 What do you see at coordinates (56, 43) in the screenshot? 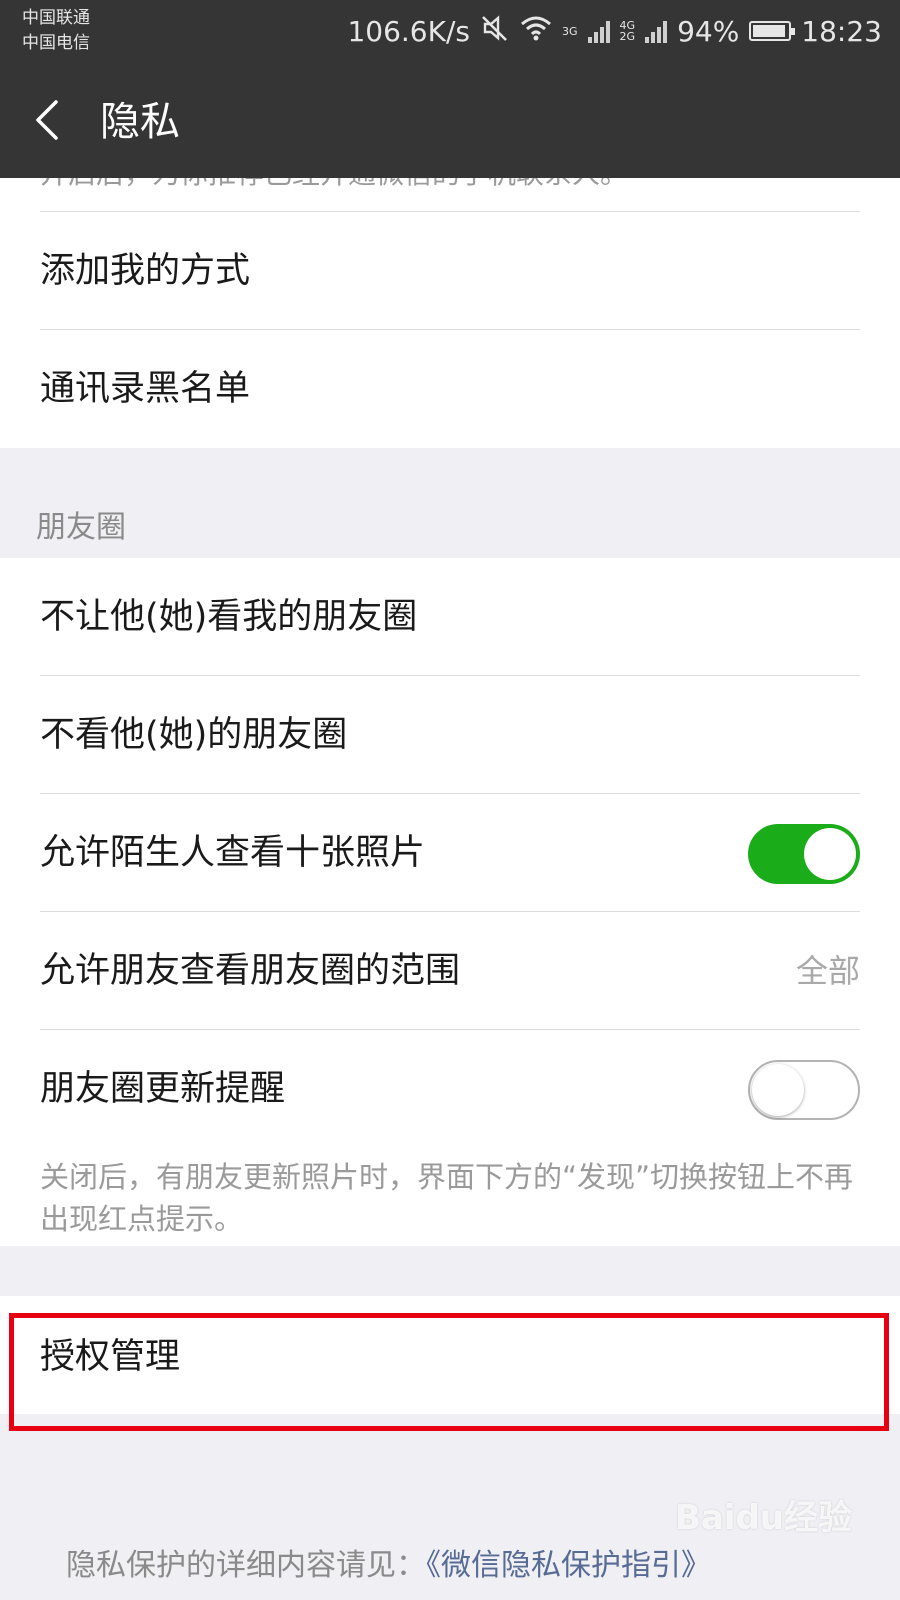
I see `carrier-2: 中国电信` at bounding box center [56, 43].